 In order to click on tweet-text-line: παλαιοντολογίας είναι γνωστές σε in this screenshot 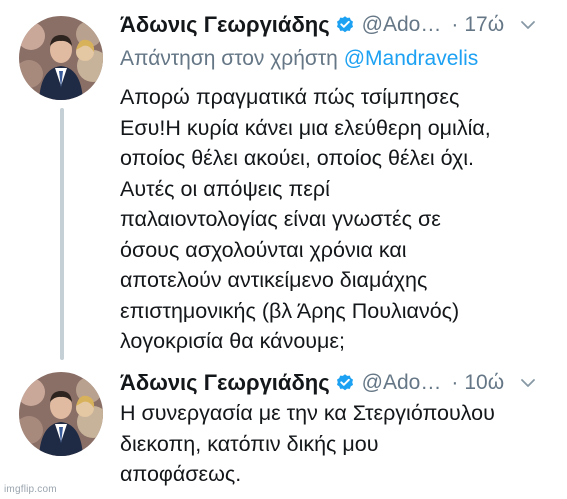, I will do `click(280, 219)`.